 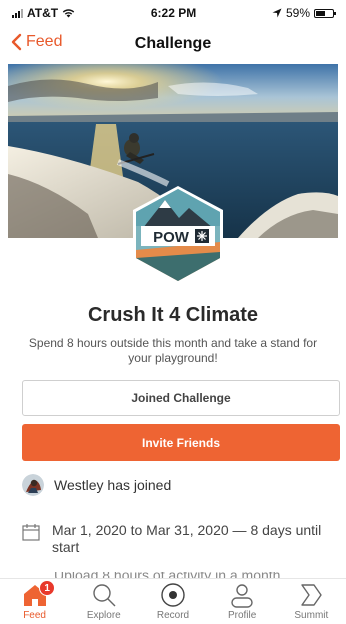 What do you see at coordinates (311, 615) in the screenshot?
I see `tab-label: Summit` at bounding box center [311, 615].